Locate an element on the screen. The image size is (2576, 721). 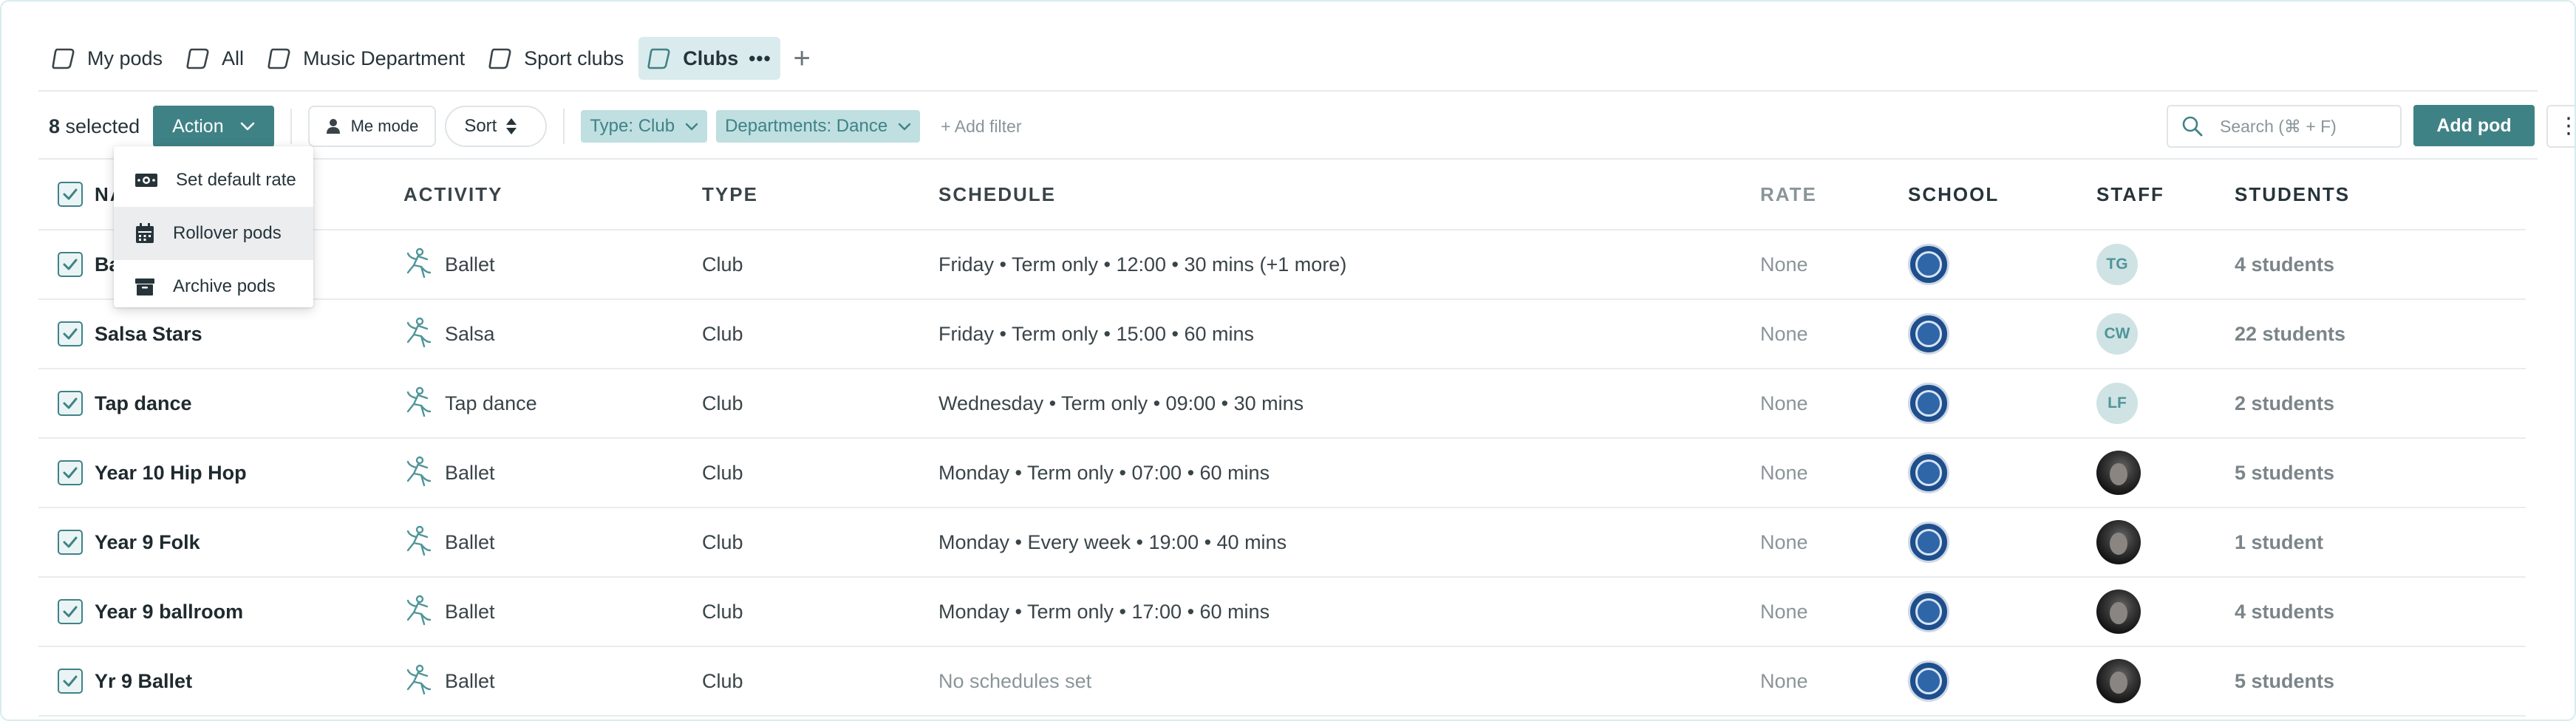
tab-clubs: Clubs ••• is located at coordinates (709, 58).